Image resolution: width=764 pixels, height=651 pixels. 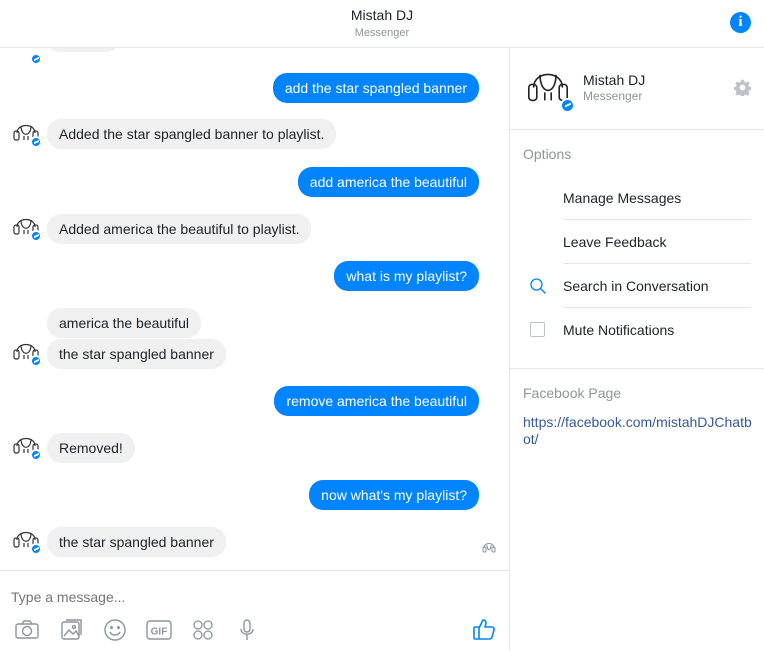 I want to click on profile-name: Mistah DJ, so click(x=614, y=80).